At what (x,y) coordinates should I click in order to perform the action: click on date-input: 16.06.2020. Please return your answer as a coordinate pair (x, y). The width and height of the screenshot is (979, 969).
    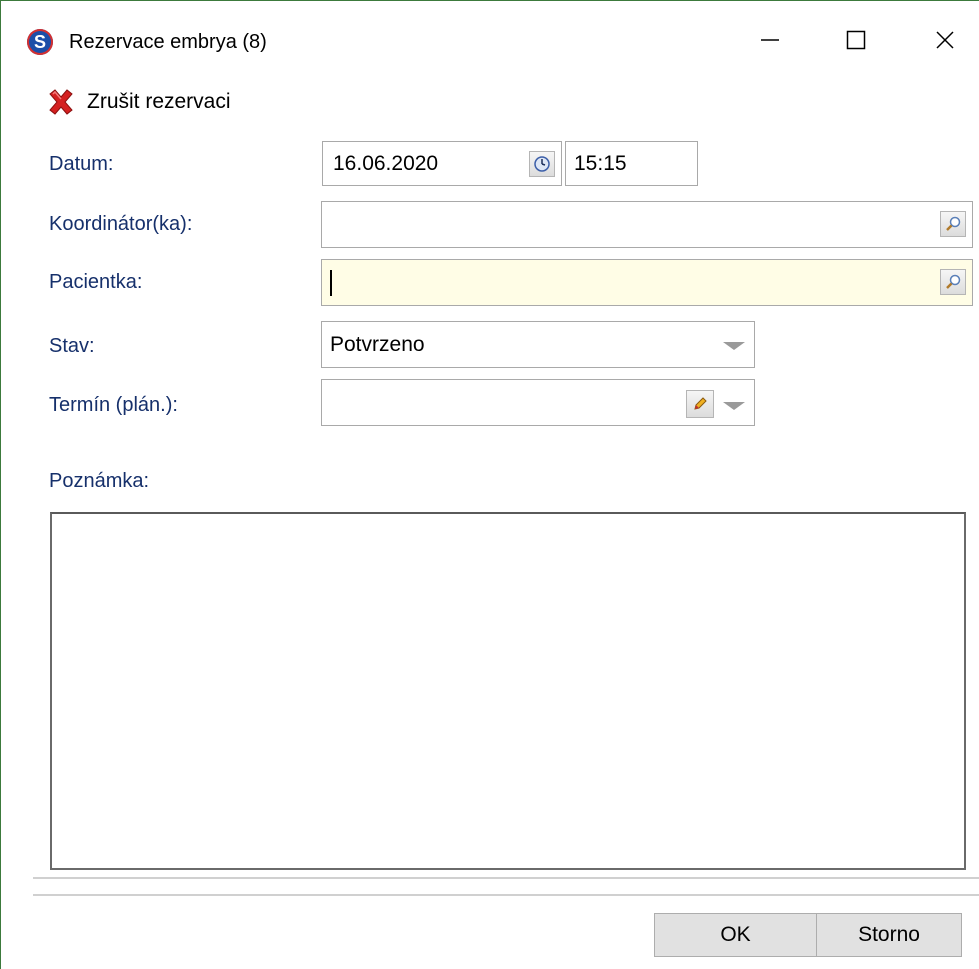
    Looking at the image, I should click on (442, 163).